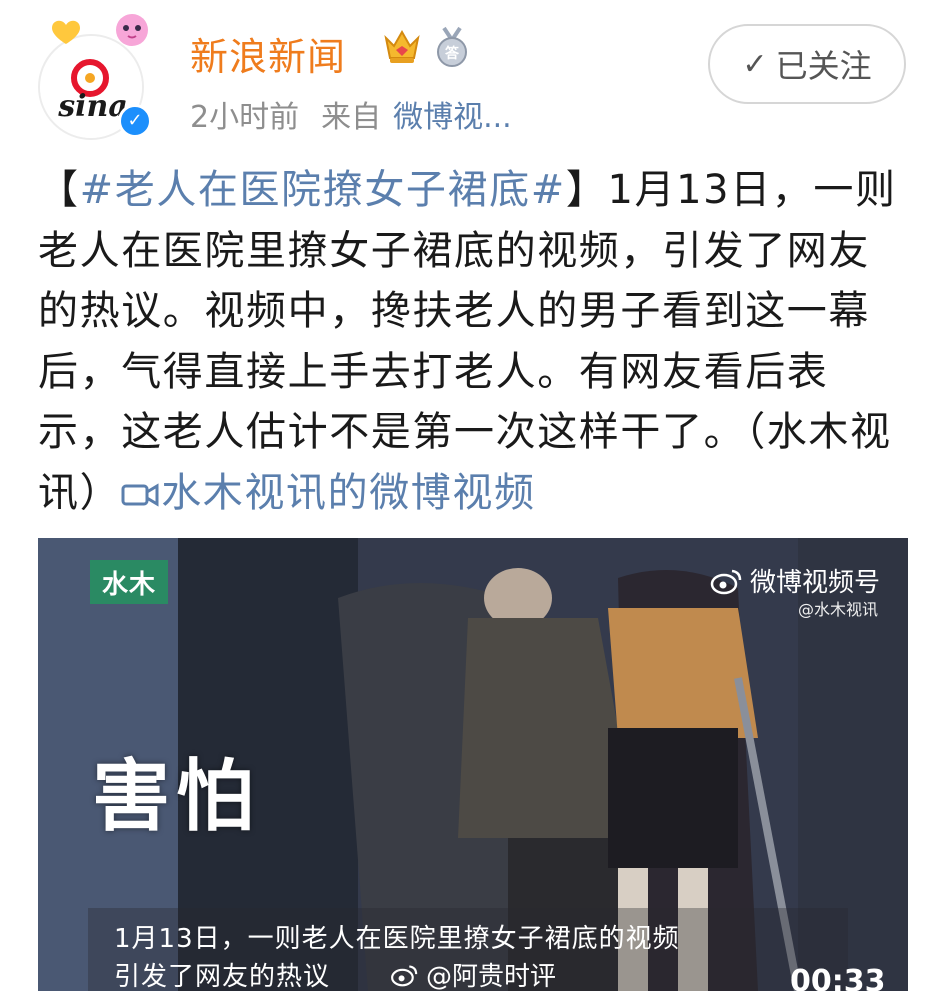 The height and width of the screenshot is (991, 944). What do you see at coordinates (823, 66) in the screenshot?
I see `follow-label: 已关注` at bounding box center [823, 66].